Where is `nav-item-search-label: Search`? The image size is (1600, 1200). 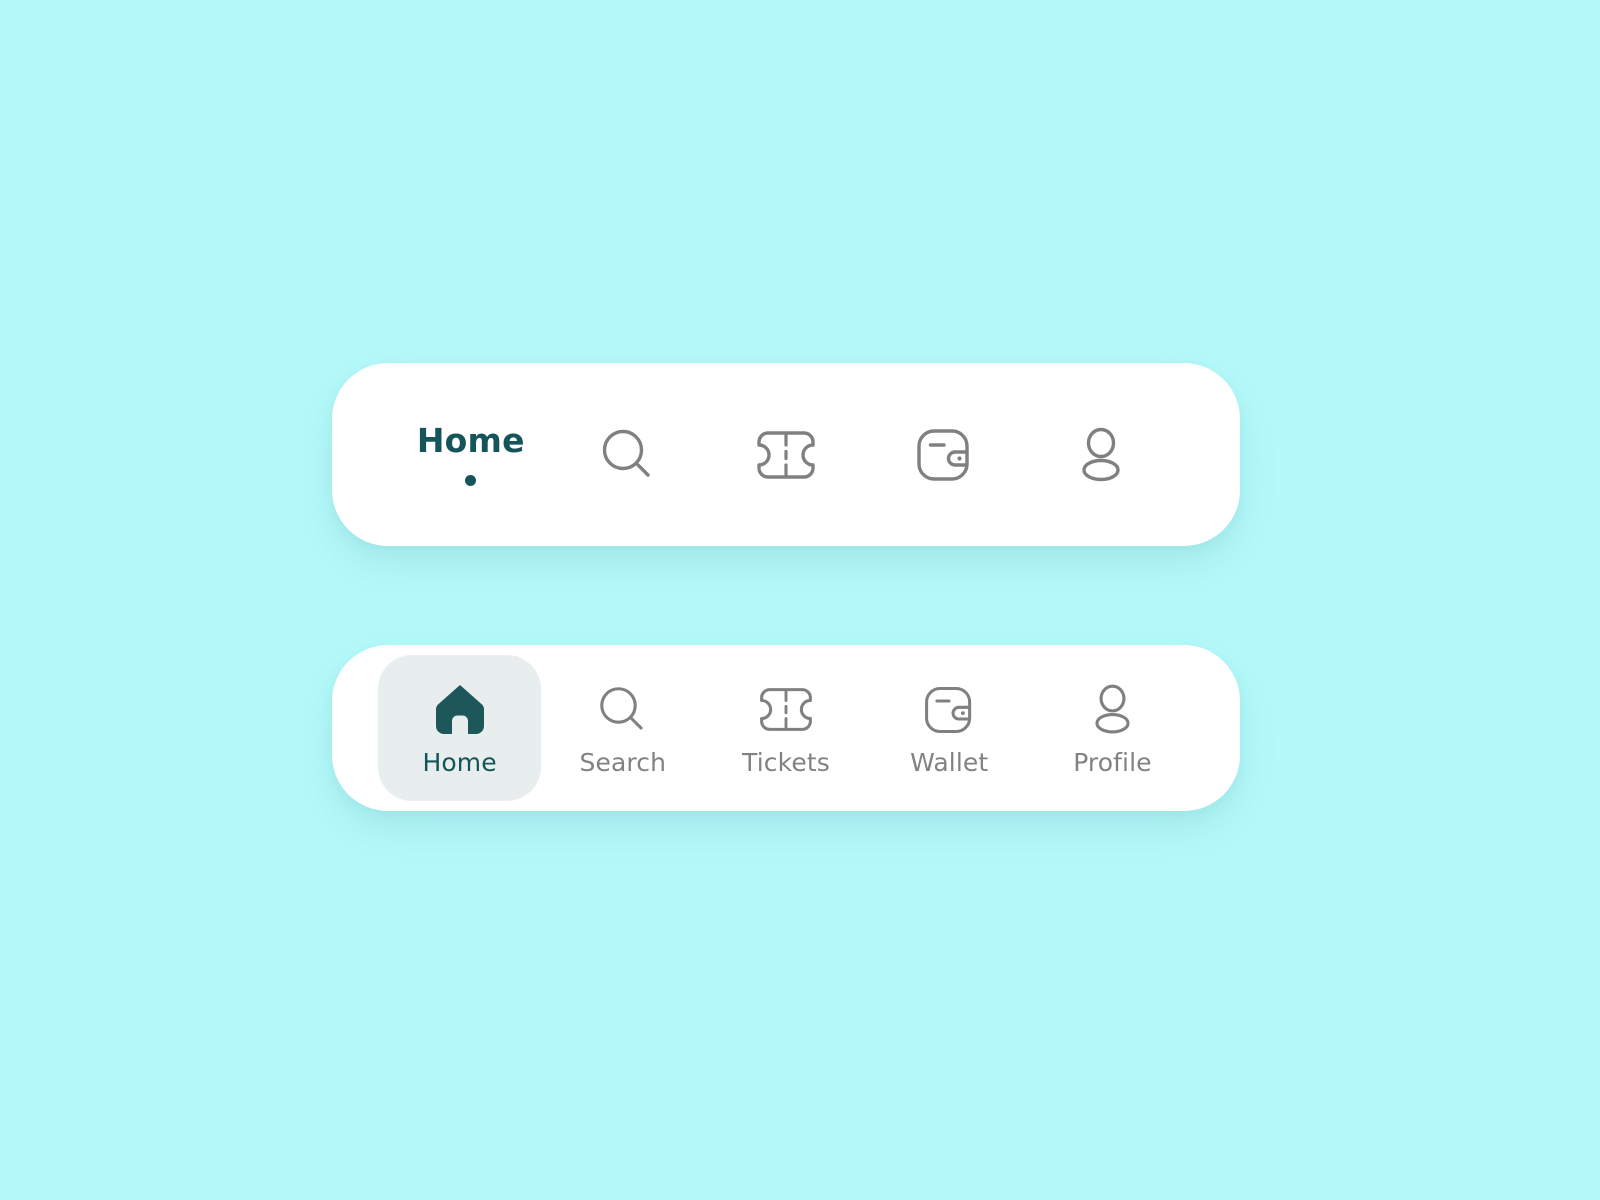
nav-item-search-label: Search is located at coordinates (623, 762).